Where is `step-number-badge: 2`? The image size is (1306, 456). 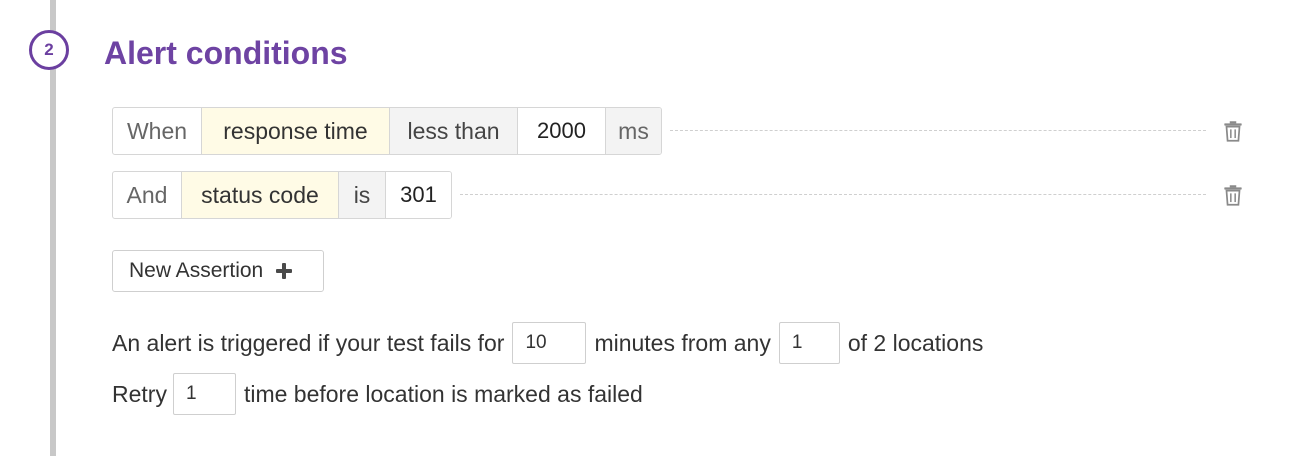 step-number-badge: 2 is located at coordinates (49, 50).